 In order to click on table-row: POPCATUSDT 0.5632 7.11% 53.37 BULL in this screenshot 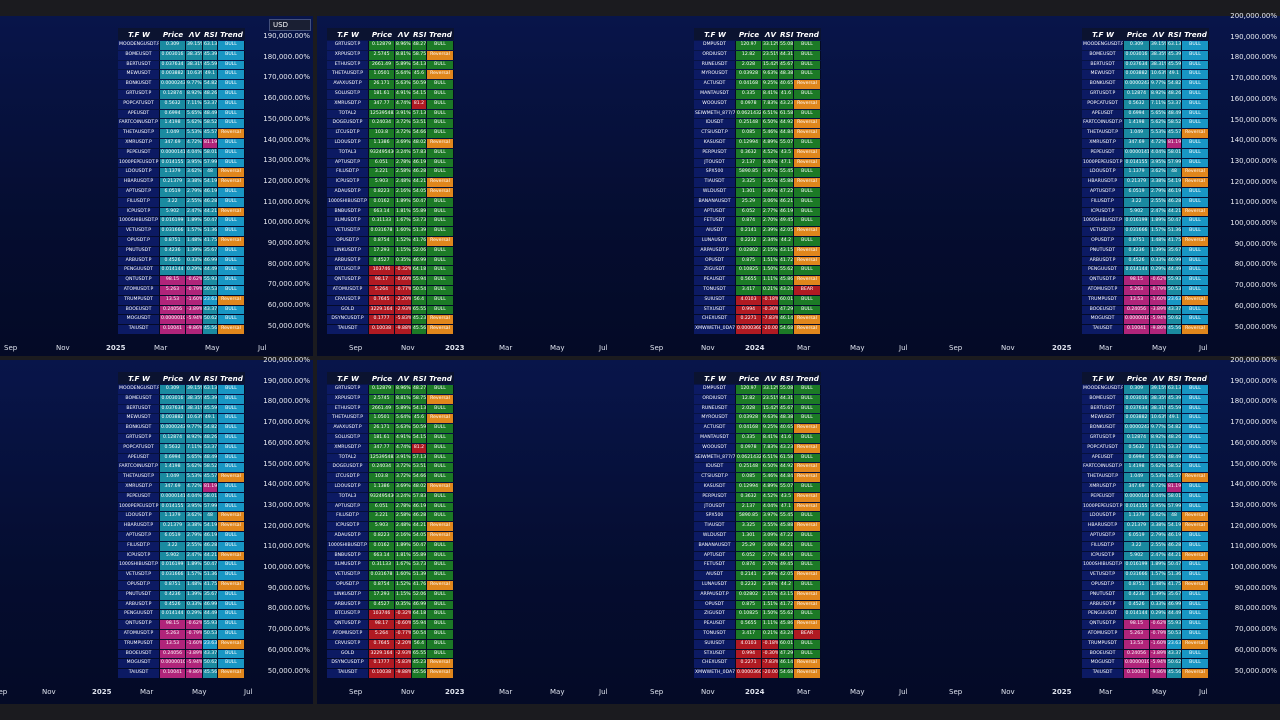, I will do `click(181, 104)`.